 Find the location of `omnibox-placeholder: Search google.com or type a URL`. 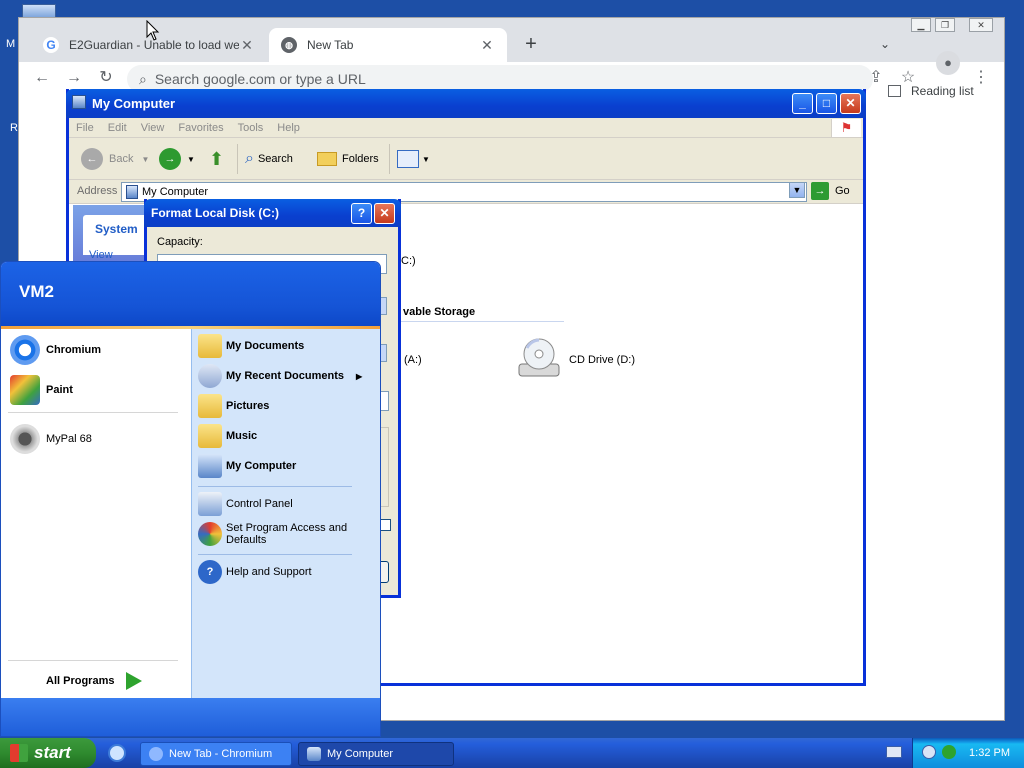

omnibox-placeholder: Search google.com or type a URL is located at coordinates (260, 79).